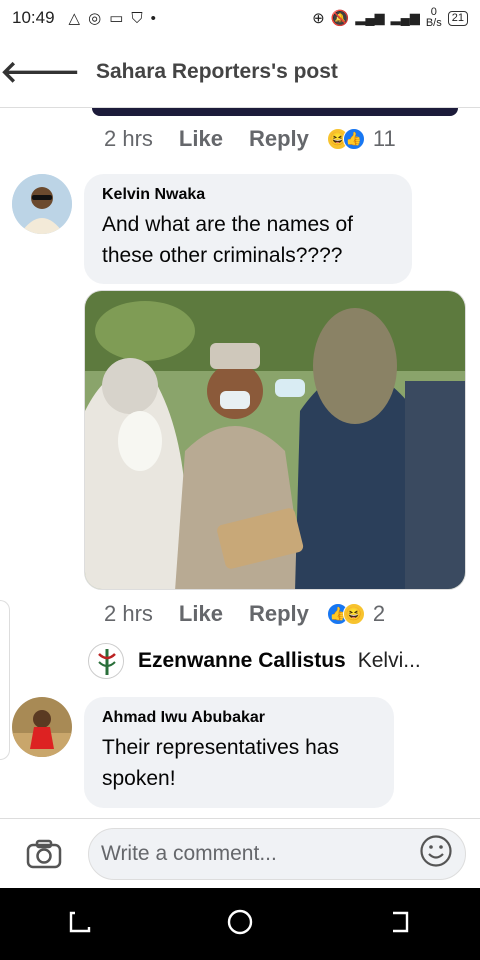  What do you see at coordinates (106, 661) in the screenshot?
I see `reply-avatar` at bounding box center [106, 661].